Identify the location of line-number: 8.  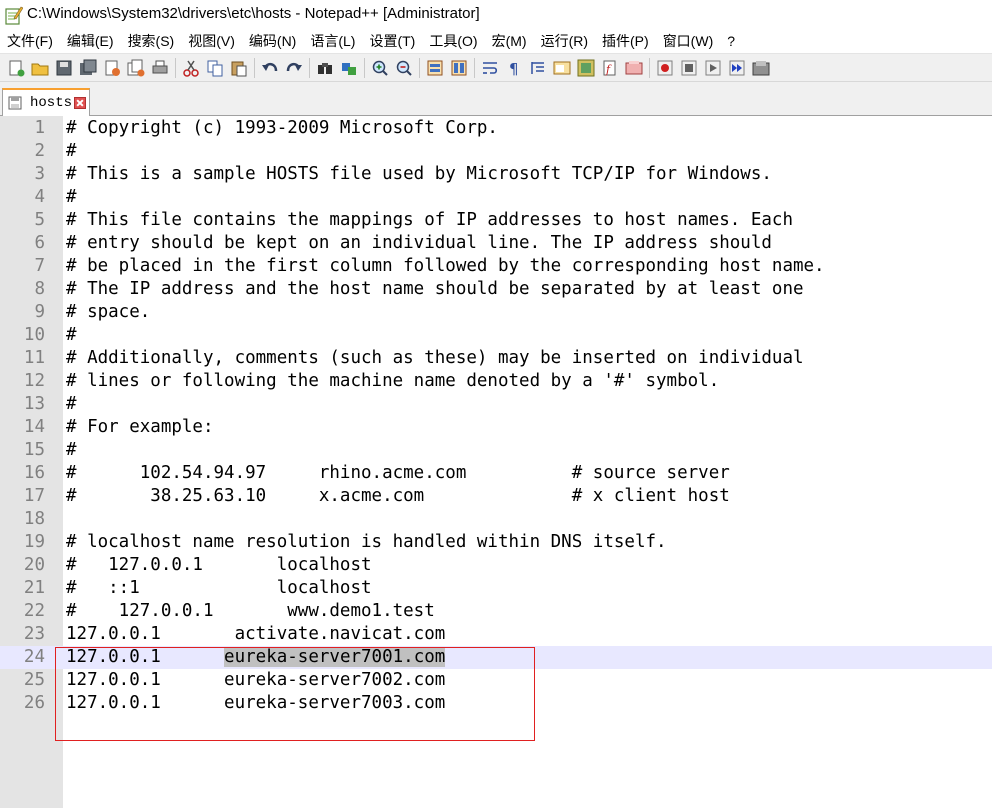
(39, 289).